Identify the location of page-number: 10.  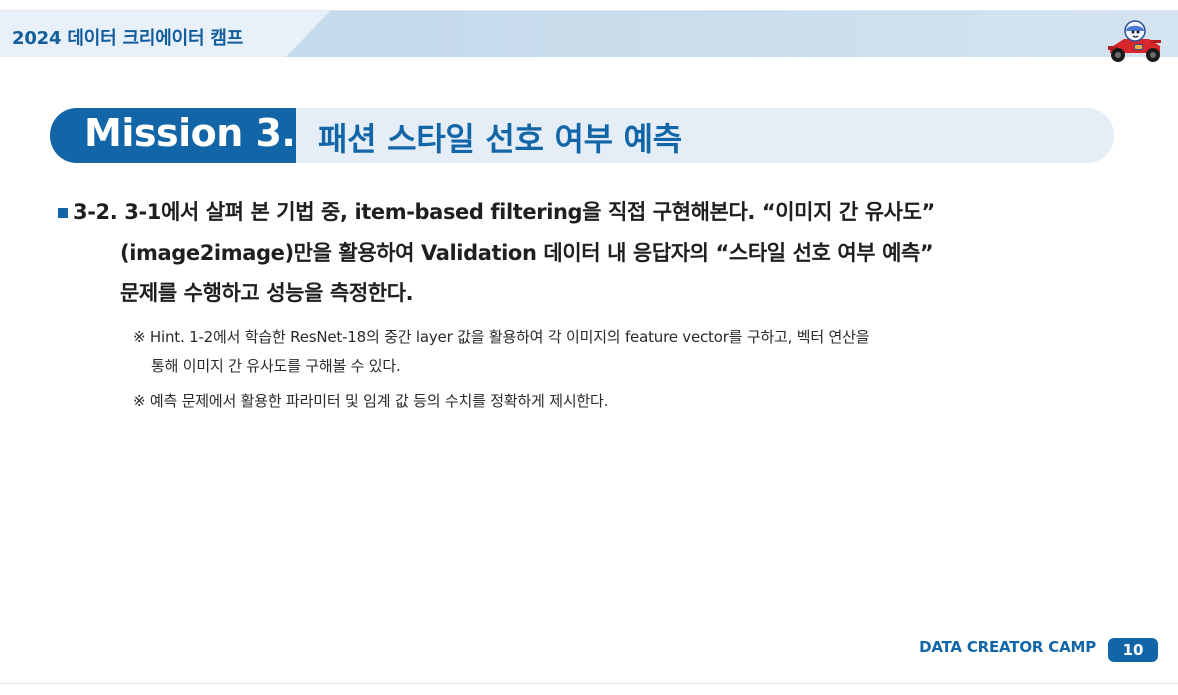
(1133, 650).